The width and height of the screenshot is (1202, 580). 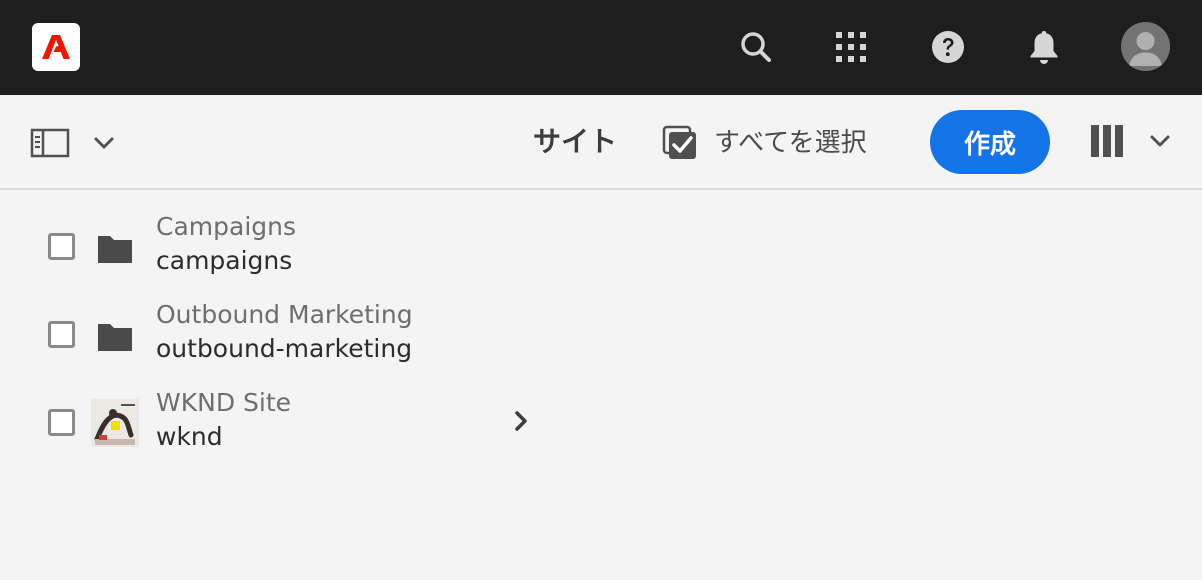 I want to click on adobe-logo-icon, so click(x=56, y=47).